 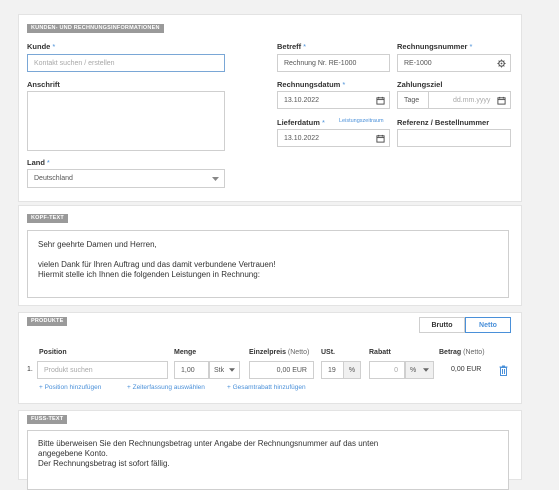 What do you see at coordinates (126, 121) in the screenshot?
I see `address-textarea` at bounding box center [126, 121].